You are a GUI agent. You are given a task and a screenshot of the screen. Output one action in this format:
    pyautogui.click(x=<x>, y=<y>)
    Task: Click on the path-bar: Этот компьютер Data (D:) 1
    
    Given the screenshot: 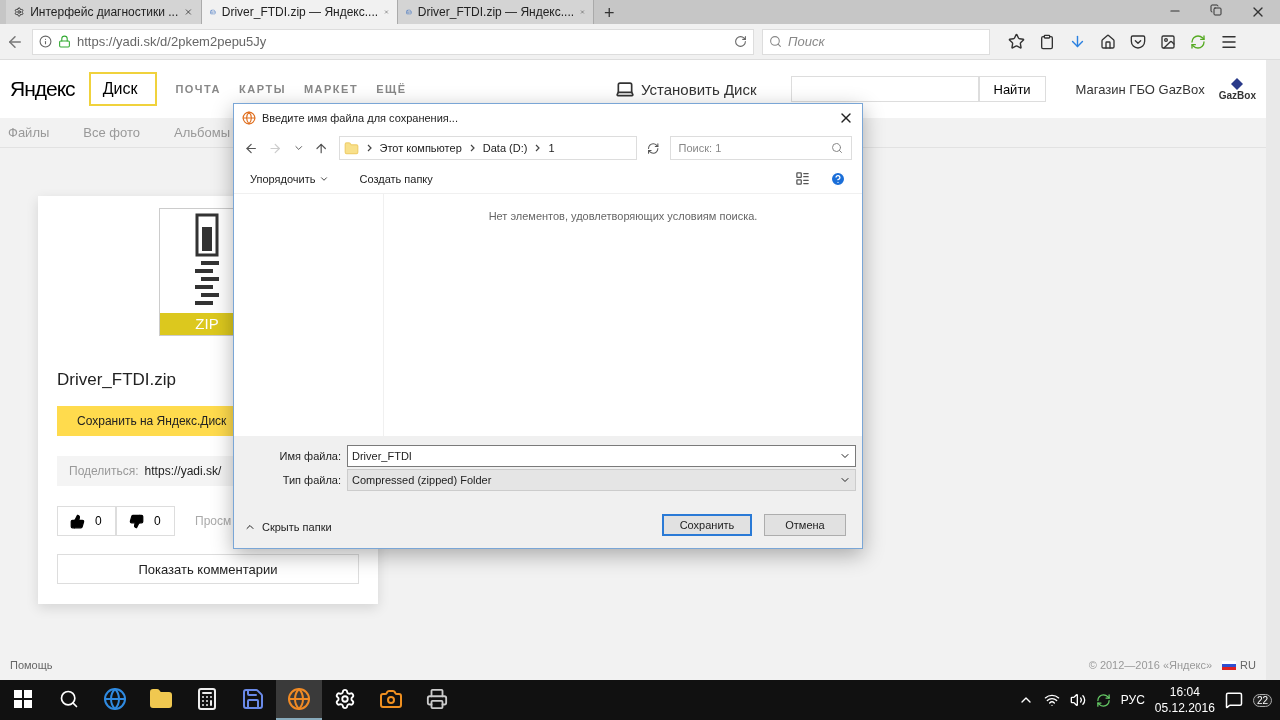 What is the action you would take?
    pyautogui.click(x=488, y=148)
    